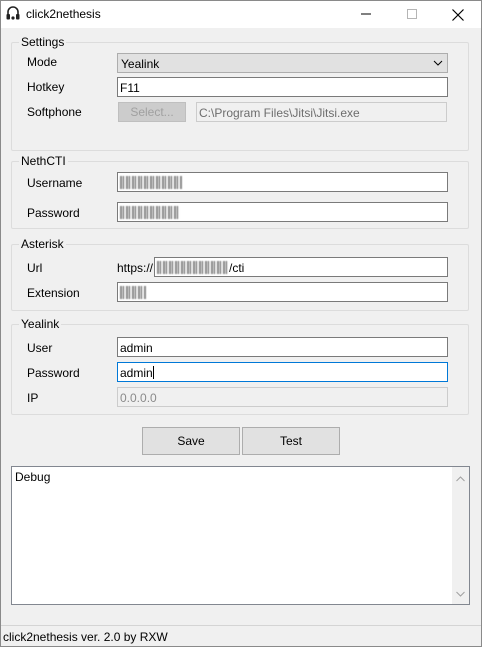 The width and height of the screenshot is (482, 647). What do you see at coordinates (153, 372) in the screenshot?
I see `text-caret` at bounding box center [153, 372].